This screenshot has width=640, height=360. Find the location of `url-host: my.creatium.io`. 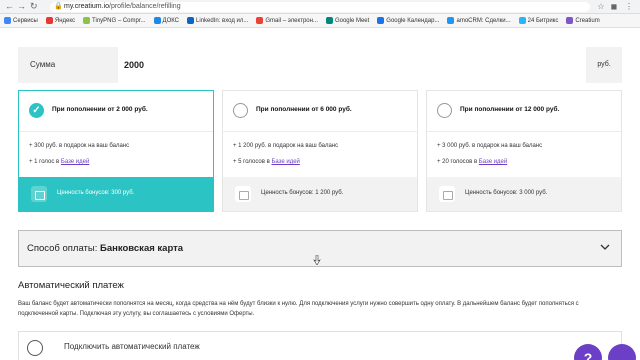

url-host: my.creatium.io is located at coordinates (86, 6).